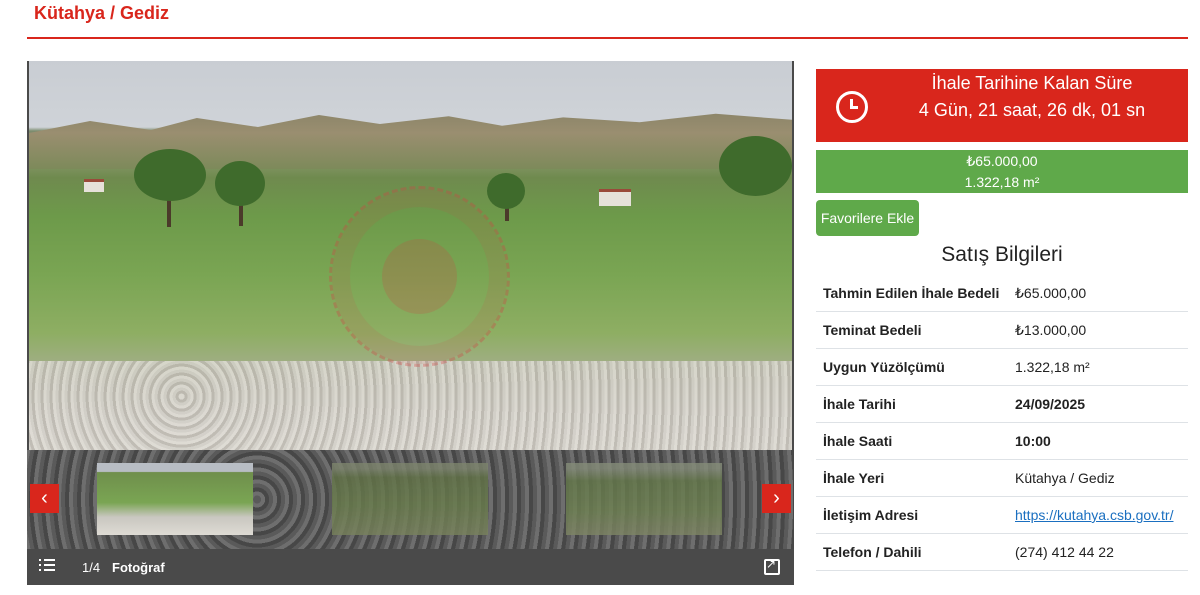 The width and height of the screenshot is (1200, 595). What do you see at coordinates (1098, 404) in the screenshot?
I see `row-value: 24/09/2025` at bounding box center [1098, 404].